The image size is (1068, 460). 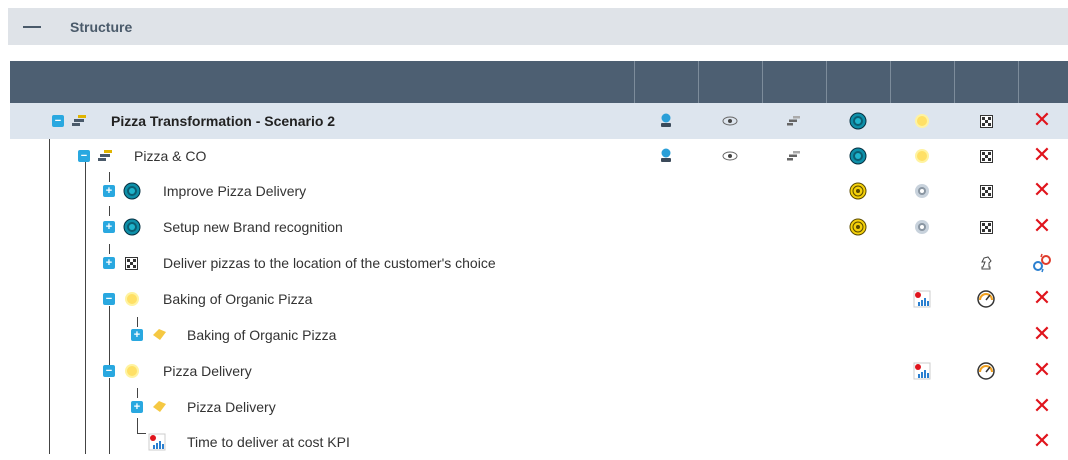 What do you see at coordinates (539, 121) in the screenshot?
I see `table-row: − Pizza Transformation - Scenario 2 ✕` at bounding box center [539, 121].